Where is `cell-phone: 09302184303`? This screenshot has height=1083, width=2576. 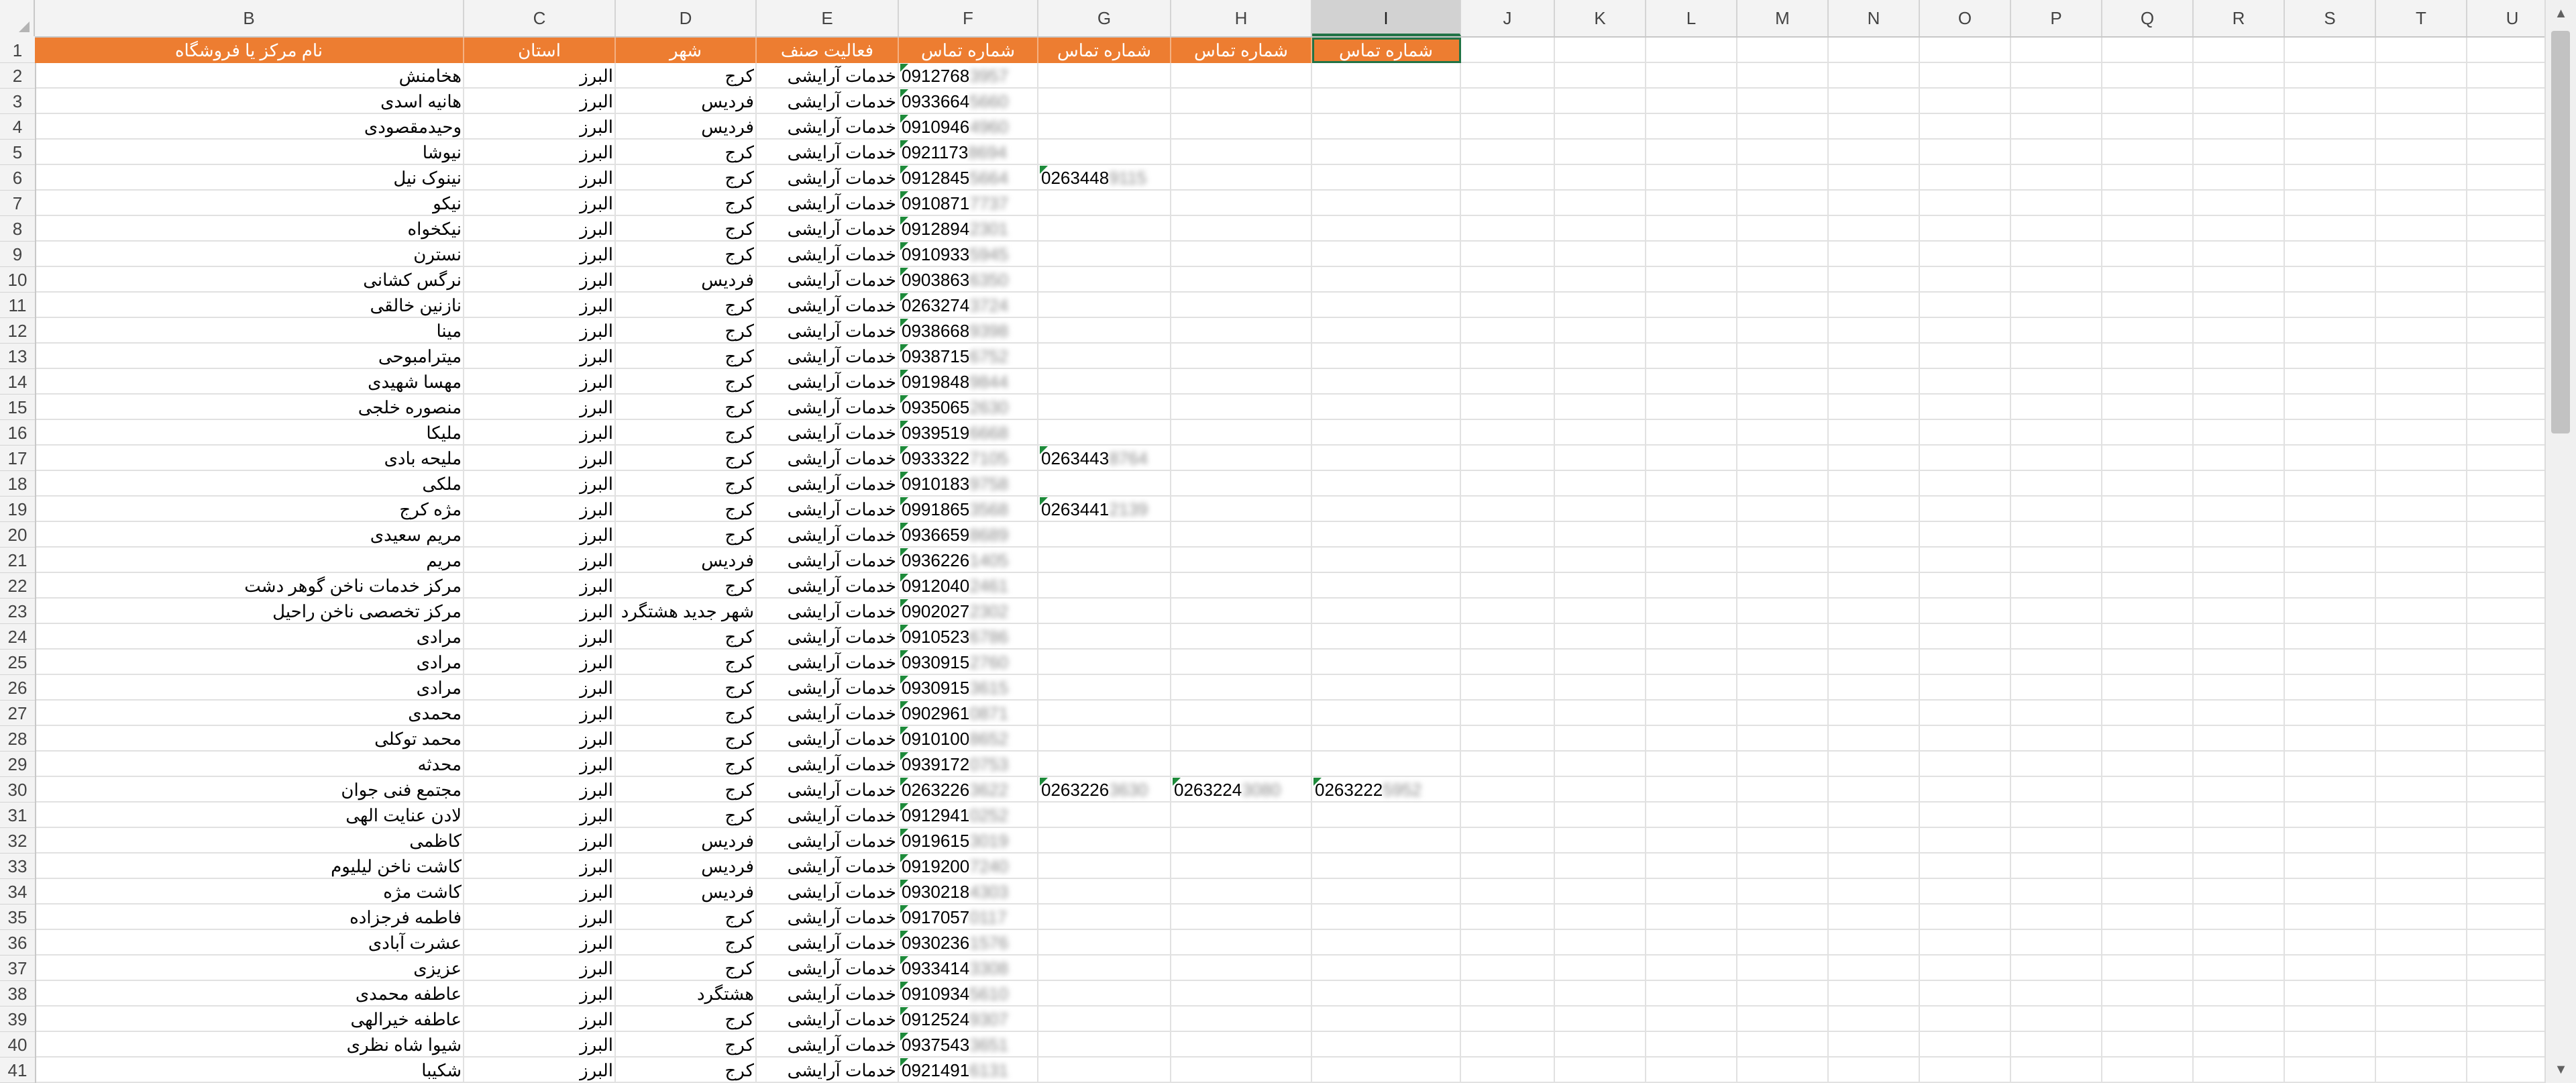 cell-phone: 09302184303 is located at coordinates (968, 892).